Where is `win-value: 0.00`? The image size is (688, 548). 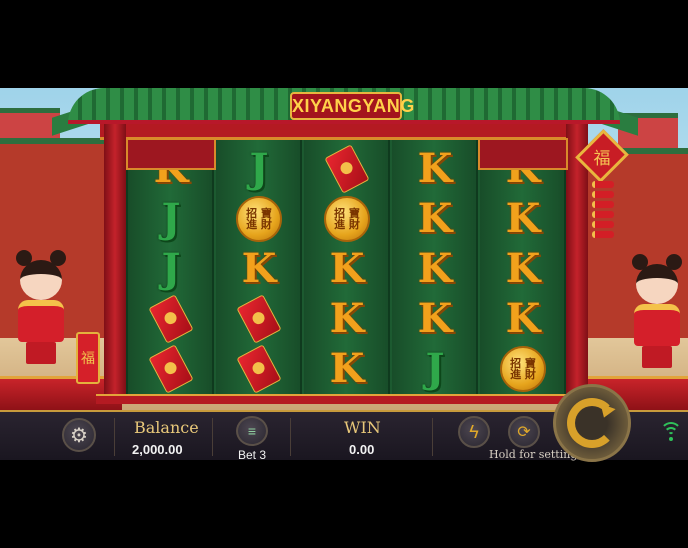
win-value: 0.00 is located at coordinates (362, 449).